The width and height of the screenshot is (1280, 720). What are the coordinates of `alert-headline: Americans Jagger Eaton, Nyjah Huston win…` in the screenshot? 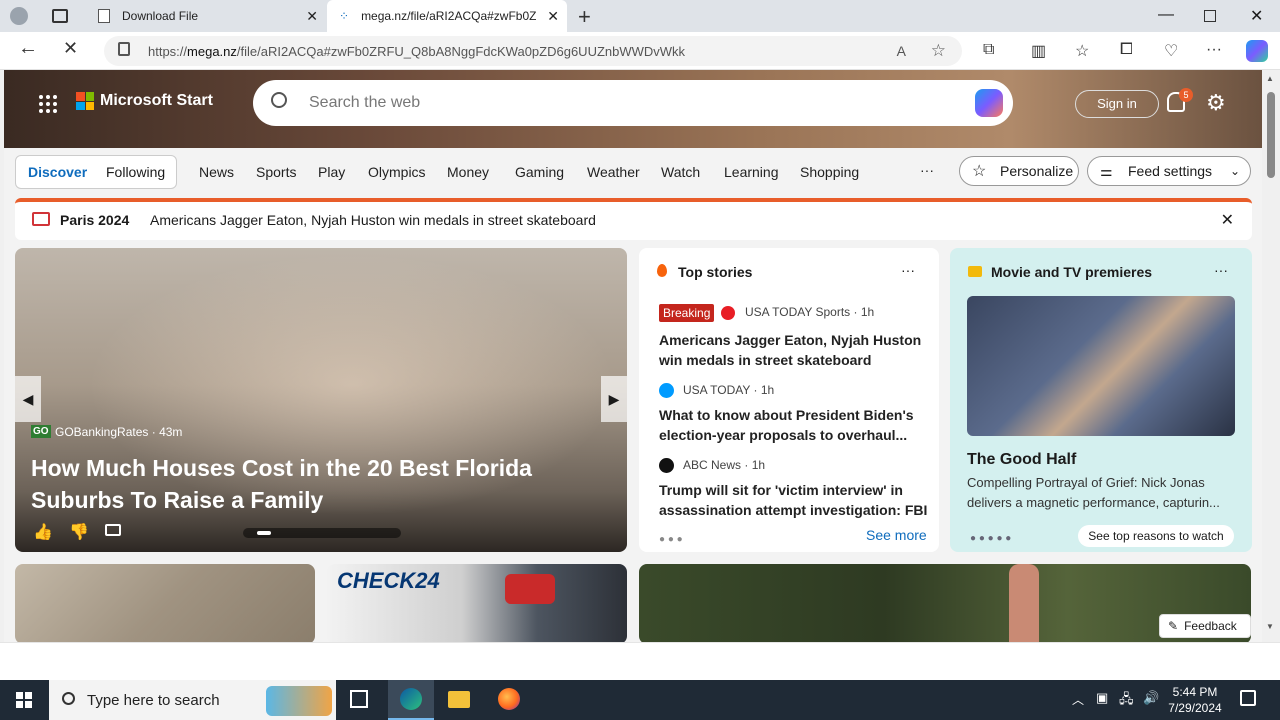 It's located at (373, 220).